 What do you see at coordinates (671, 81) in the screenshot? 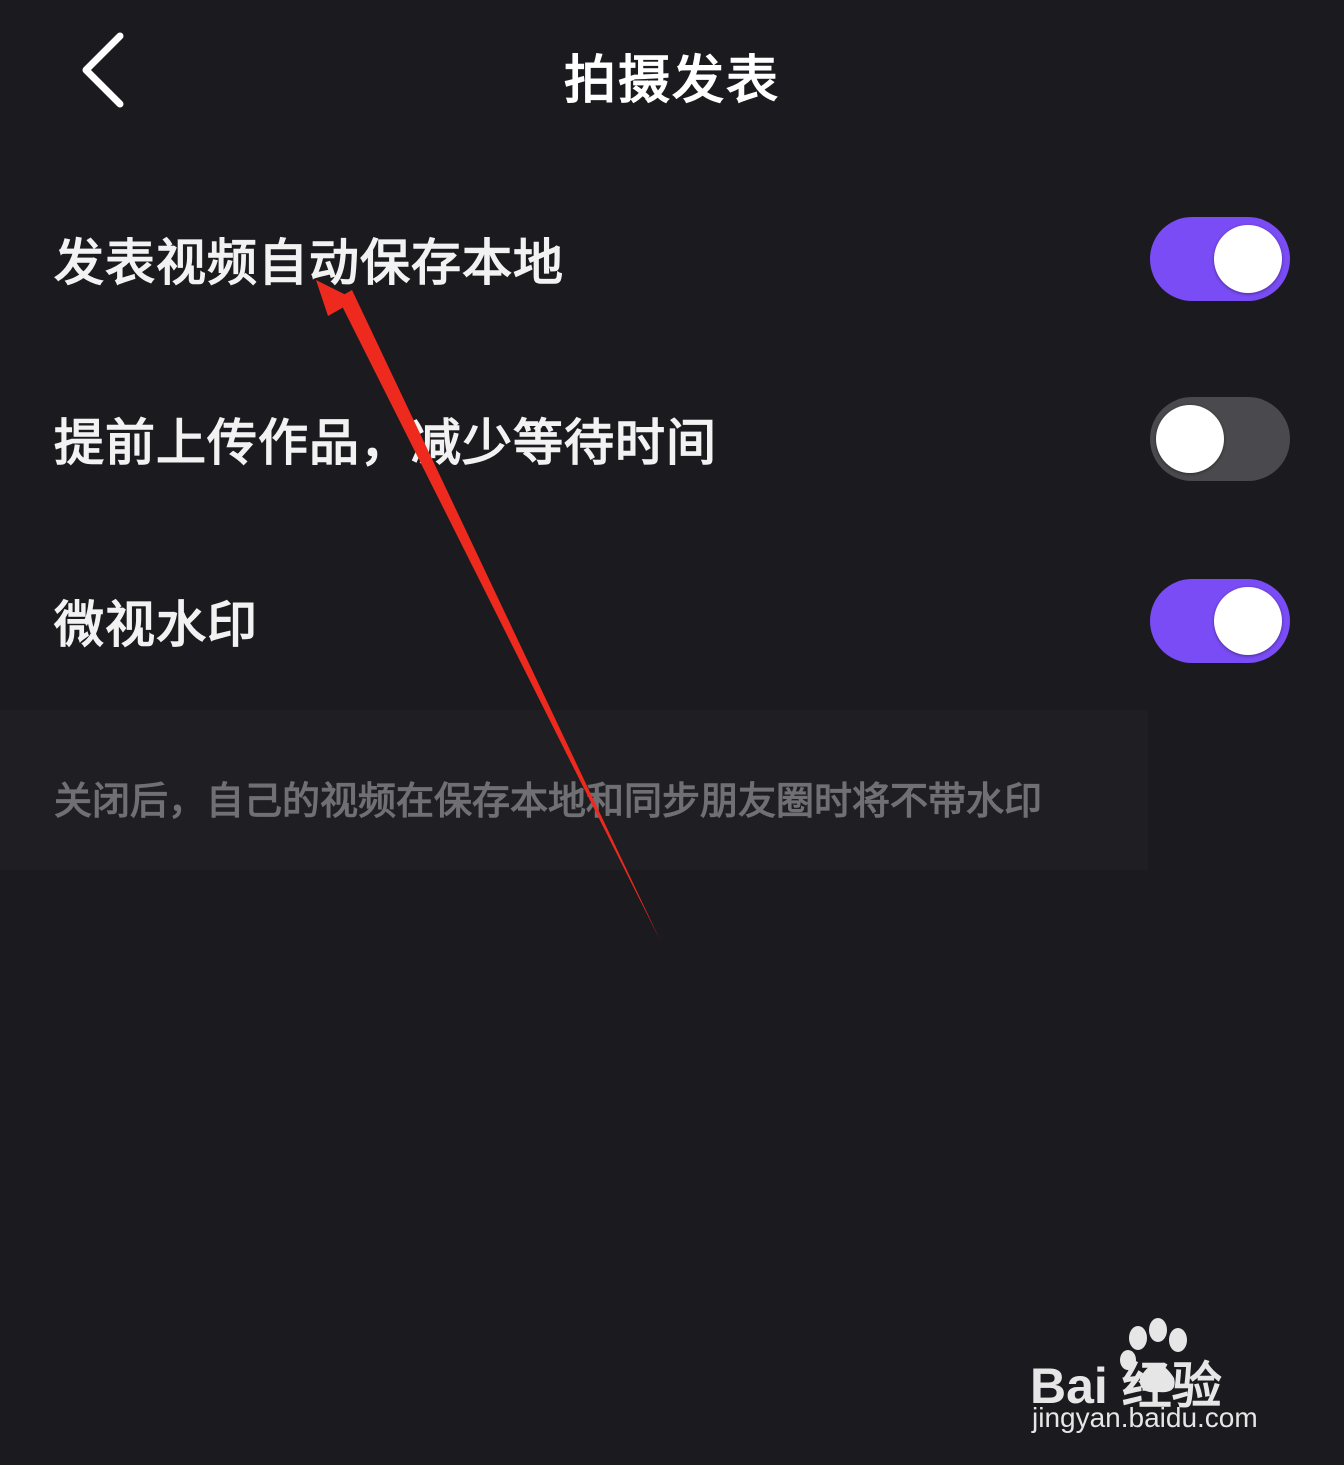
I see `page-title: 拍摄发表` at bounding box center [671, 81].